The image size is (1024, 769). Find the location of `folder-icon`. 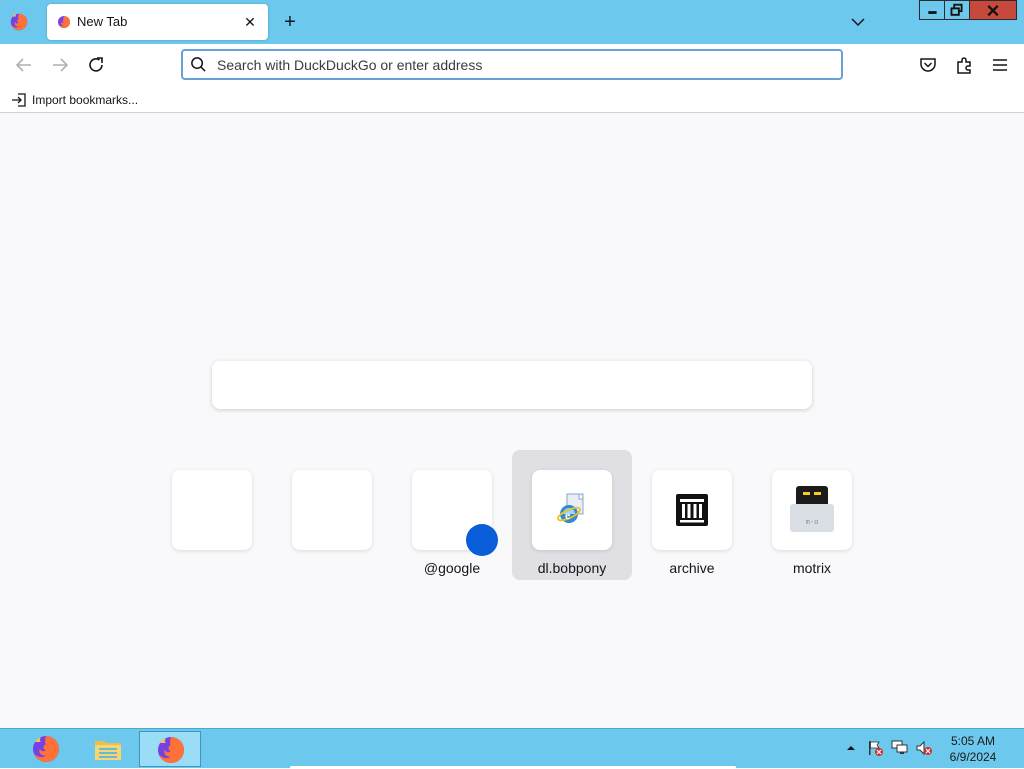

folder-icon is located at coordinates (108, 750).